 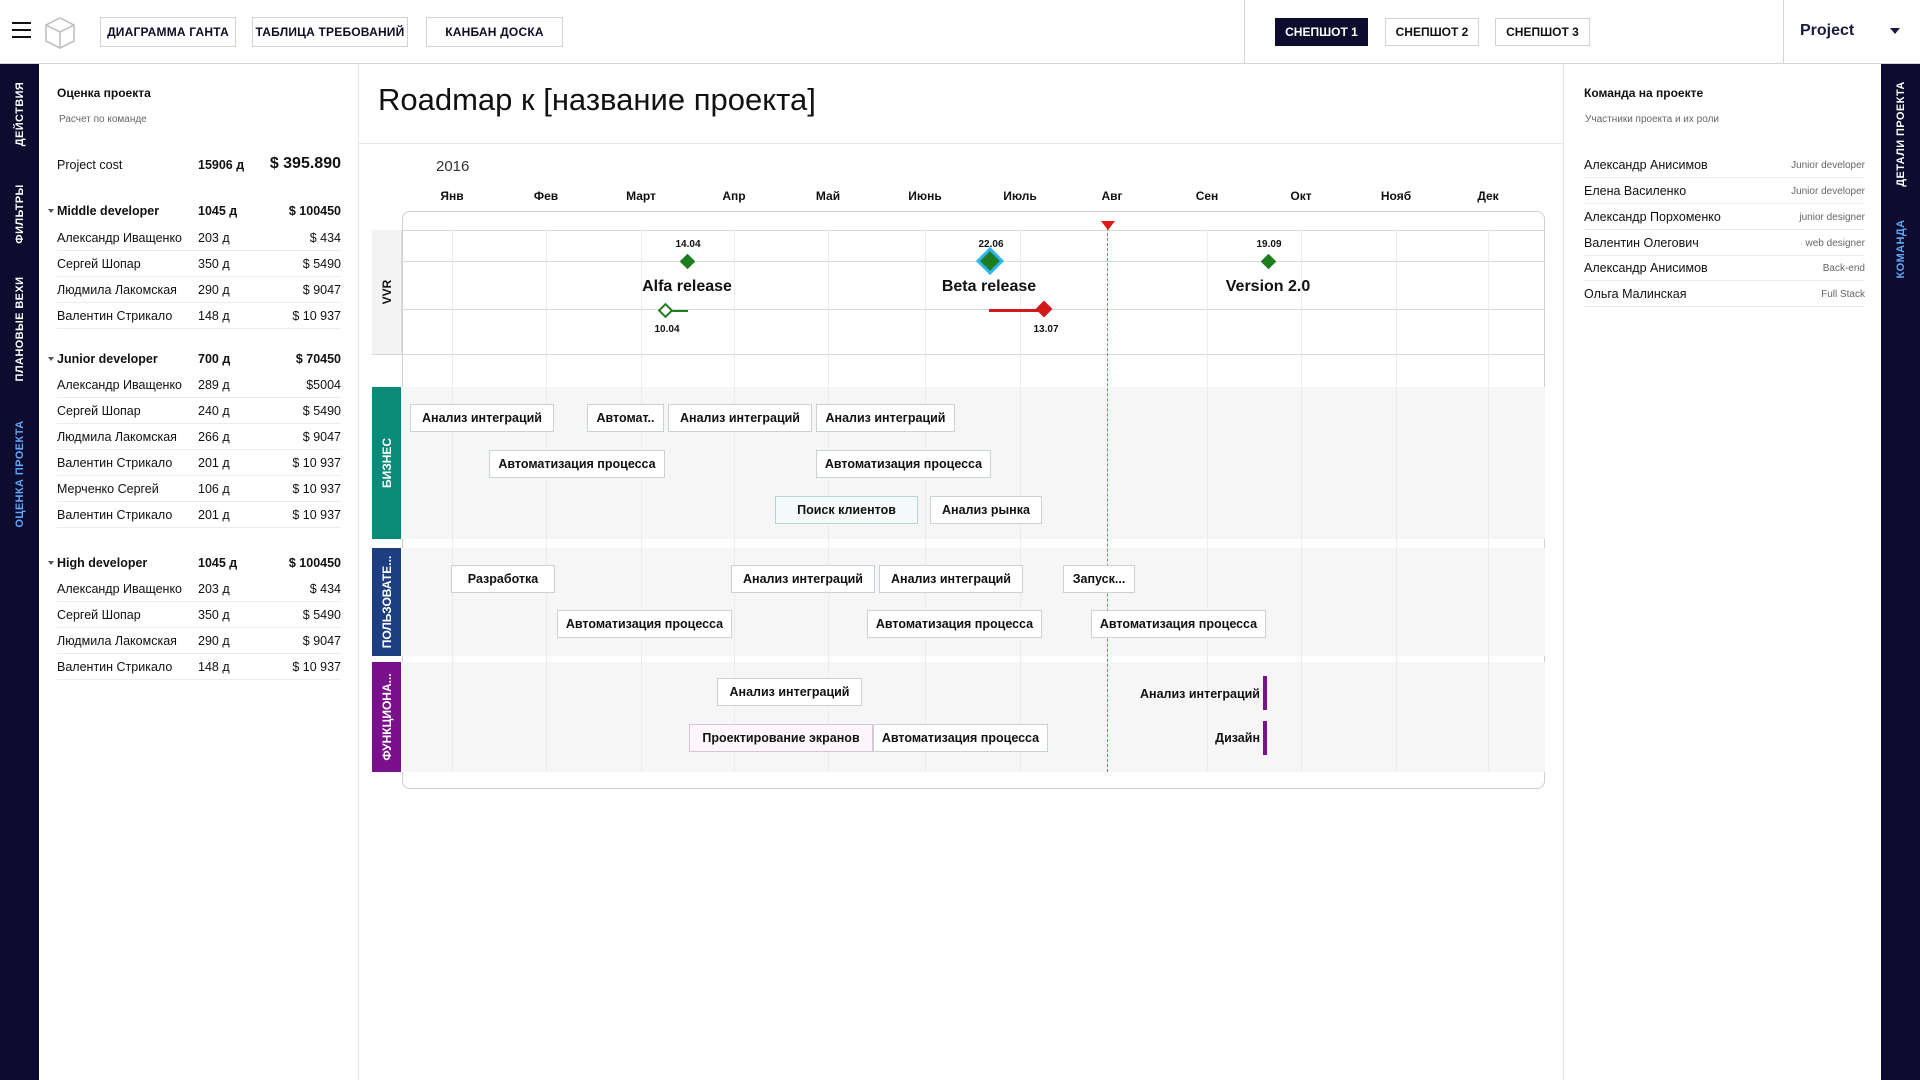 What do you see at coordinates (214, 359) in the screenshot?
I see `group-days: 700 д` at bounding box center [214, 359].